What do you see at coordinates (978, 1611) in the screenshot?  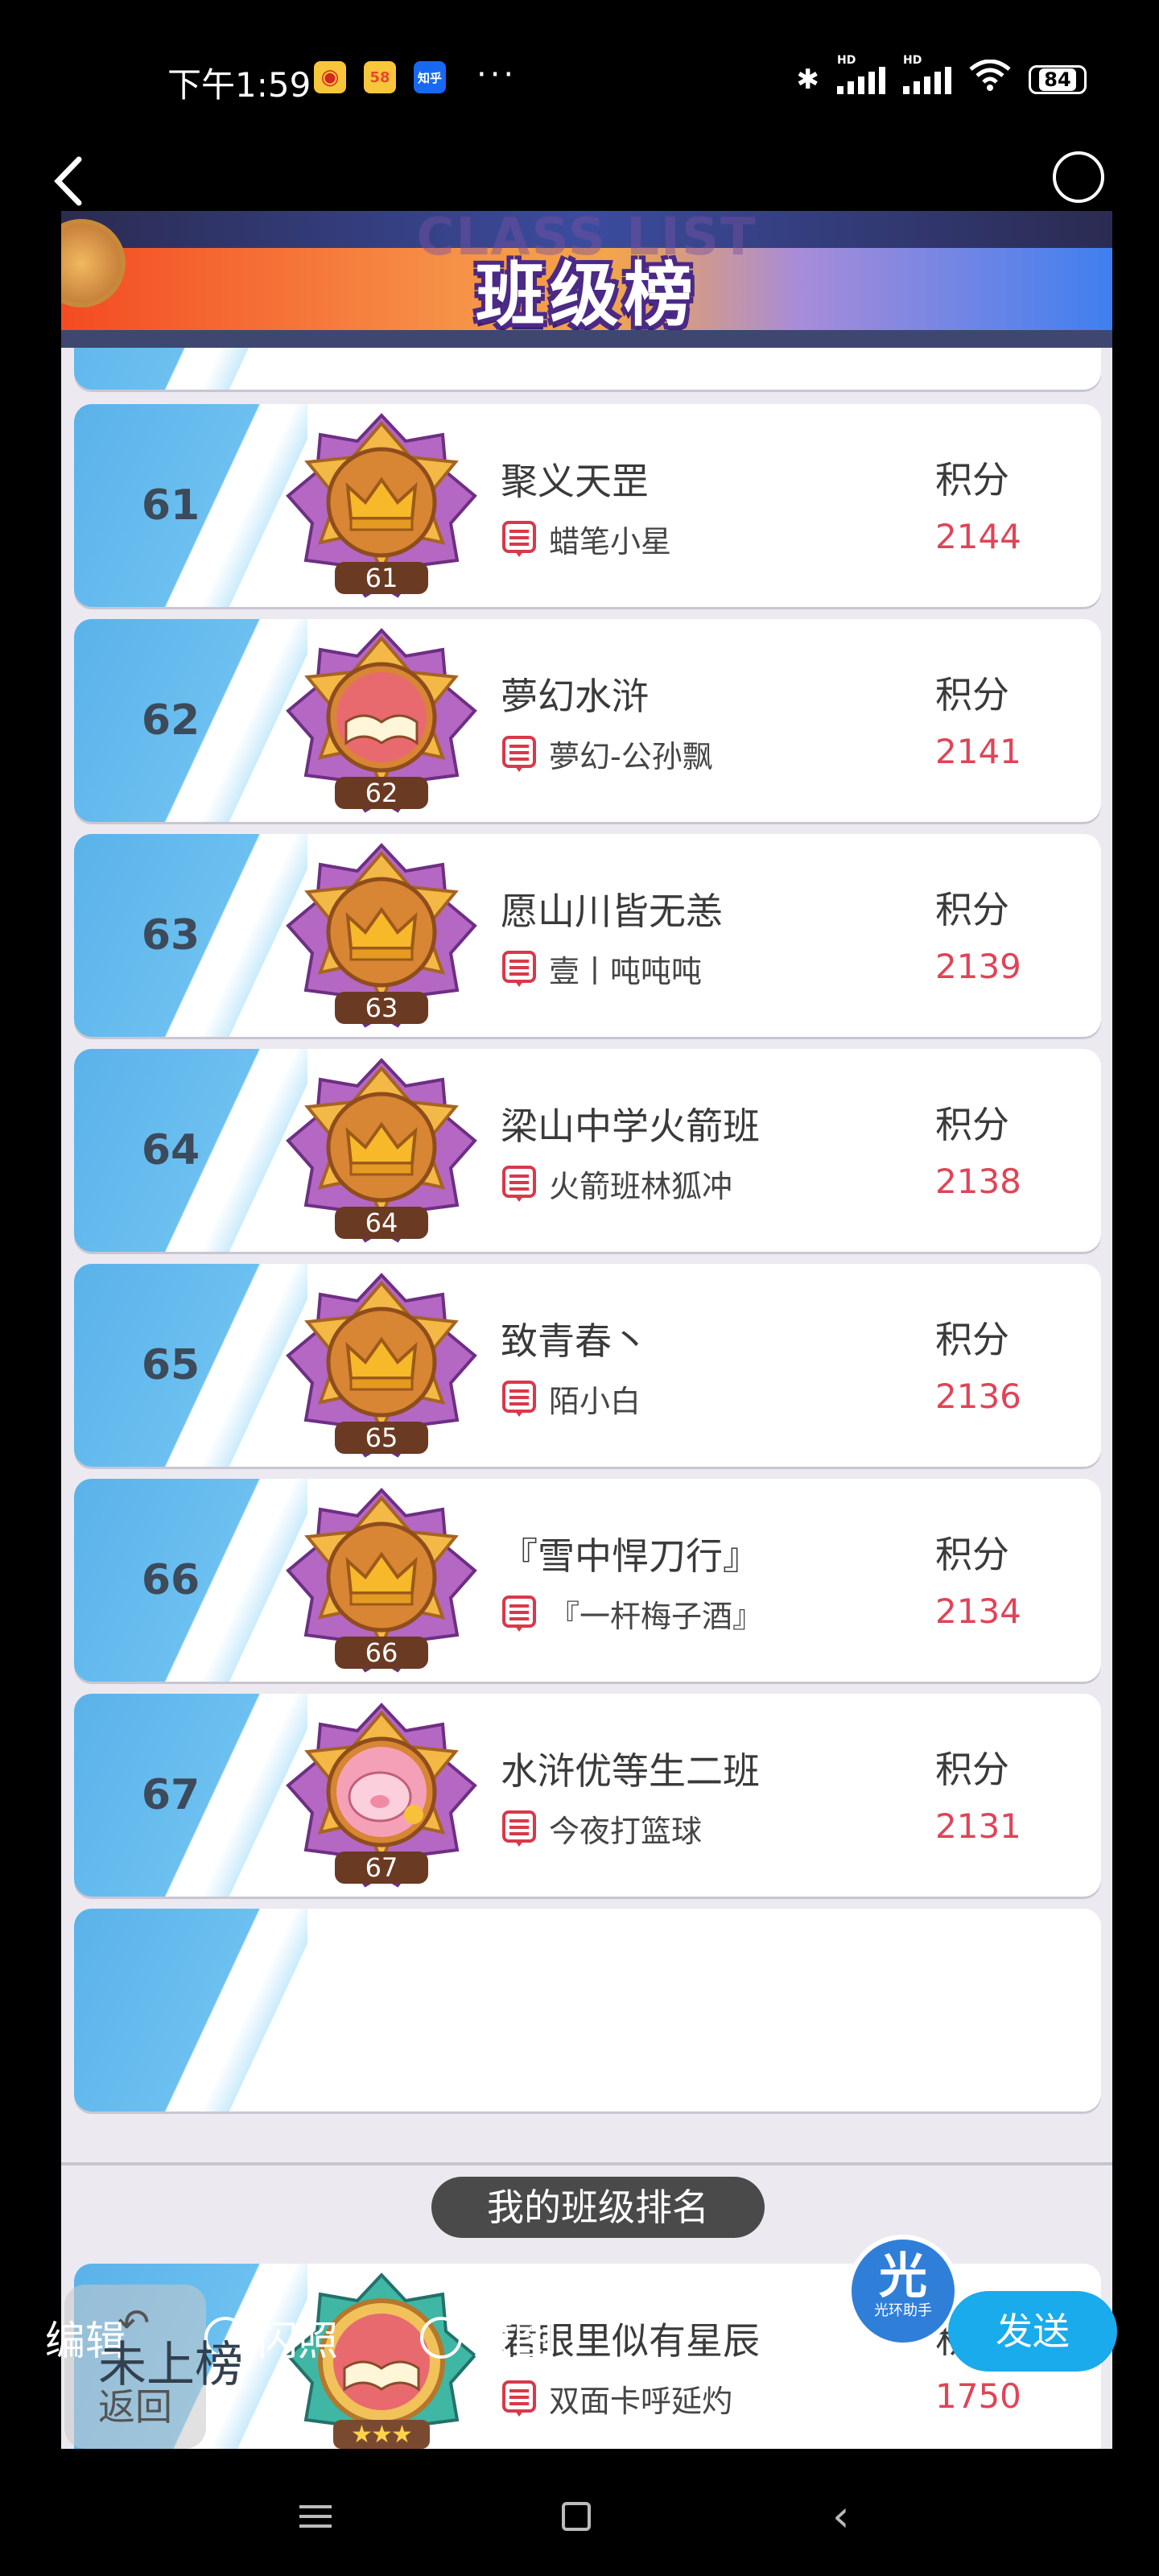 I see `score-value: 2134` at bounding box center [978, 1611].